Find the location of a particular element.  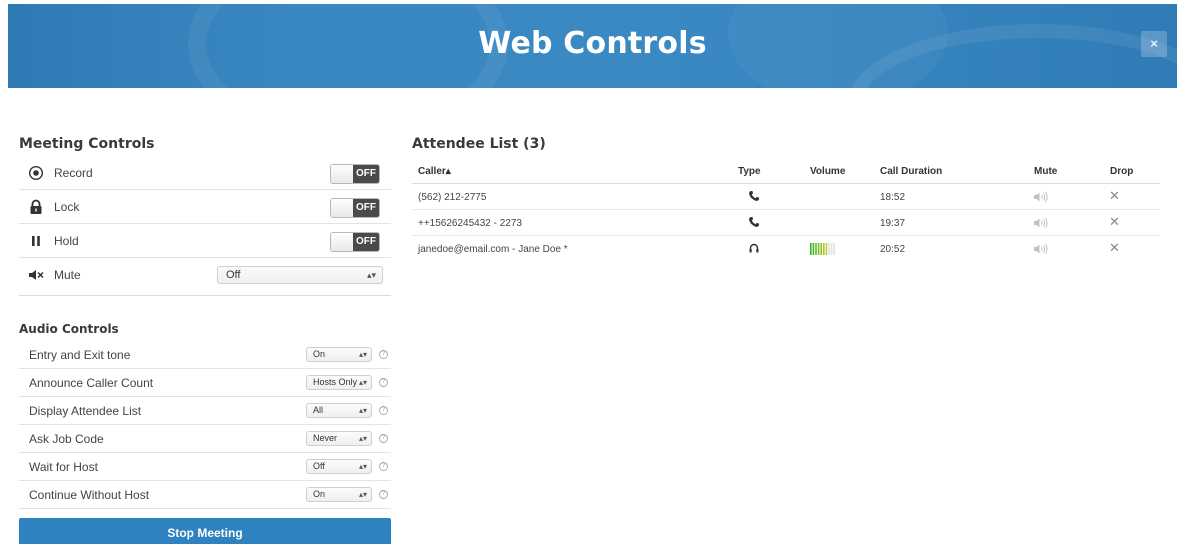

select-value: All is located at coordinates (318, 410).